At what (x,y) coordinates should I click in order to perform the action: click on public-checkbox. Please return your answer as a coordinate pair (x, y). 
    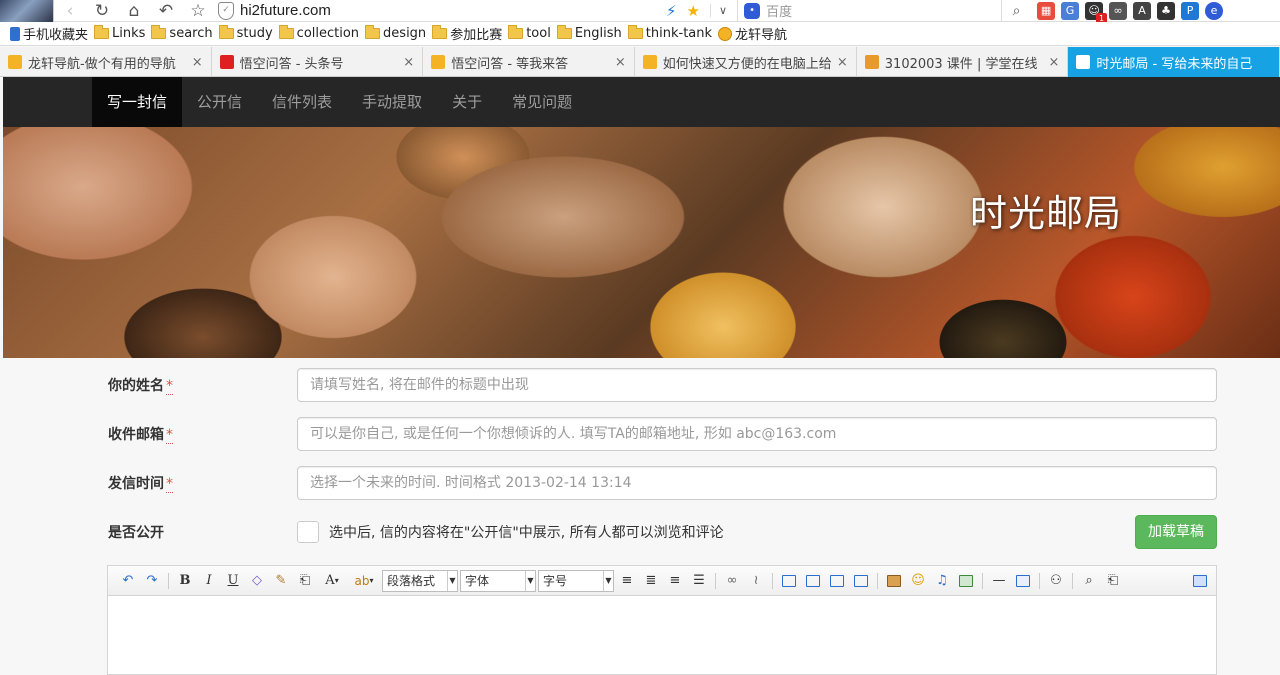
    Looking at the image, I should click on (308, 532).